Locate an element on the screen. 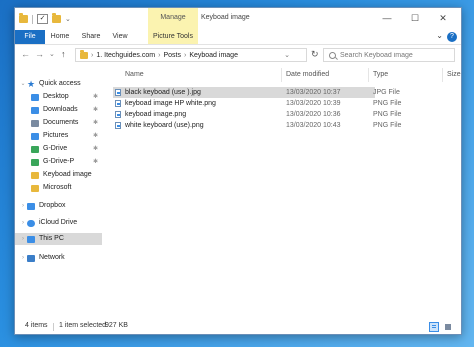 The width and height of the screenshot is (474, 347). customize-toolbar-icon: ⌄ is located at coordinates (68, 19).